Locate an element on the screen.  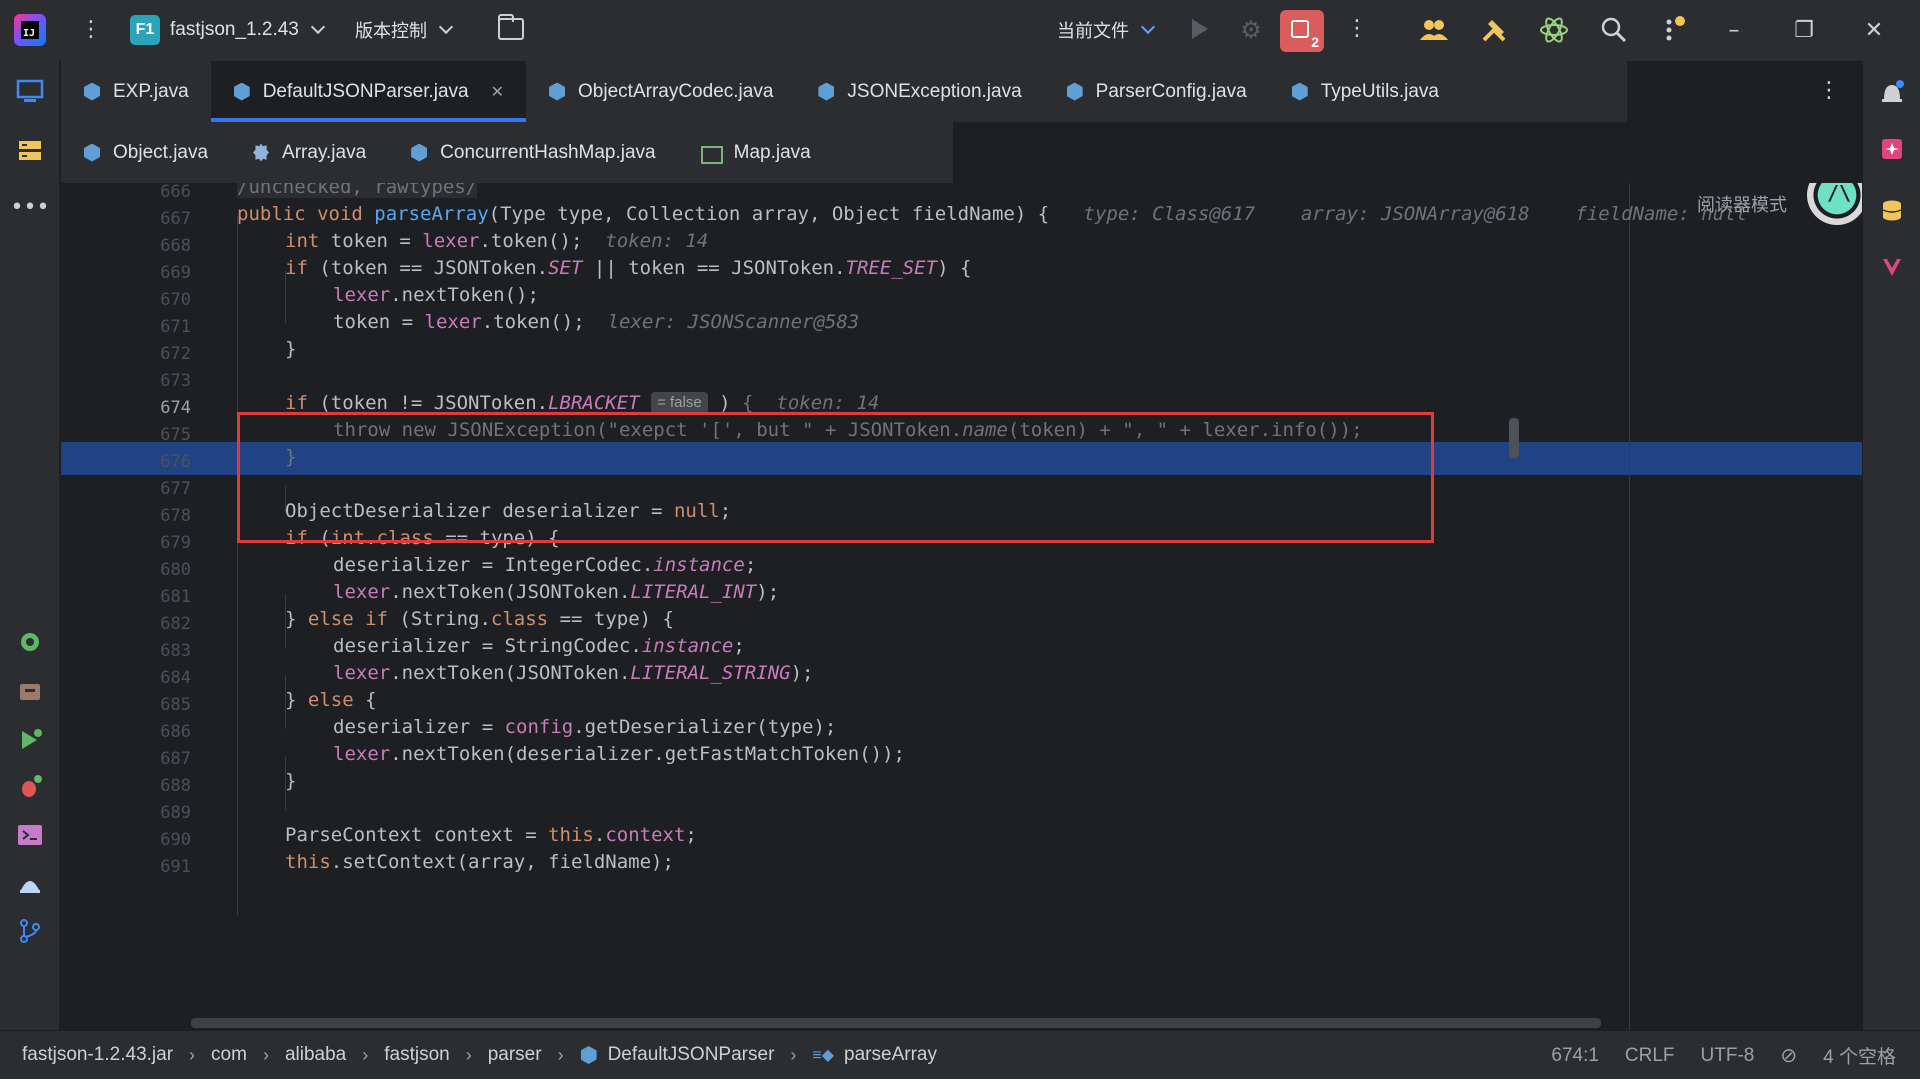
debug-tool-icon is located at coordinates (30, 787).